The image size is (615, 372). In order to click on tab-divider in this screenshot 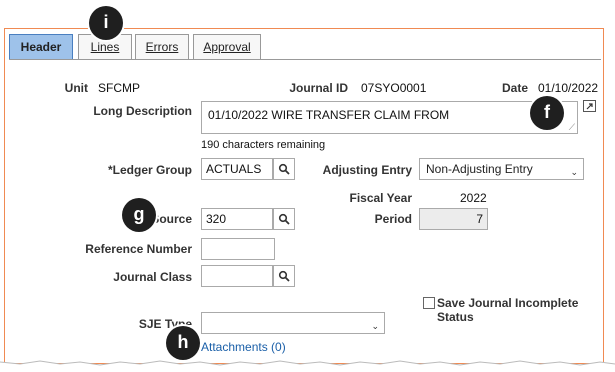, I will do `click(305, 59)`.